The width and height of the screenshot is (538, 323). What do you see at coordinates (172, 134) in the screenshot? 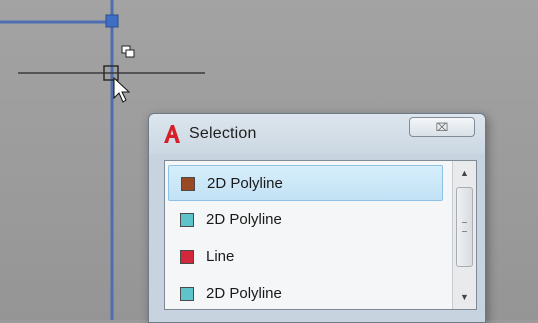
I see `autocad-a-icon` at bounding box center [172, 134].